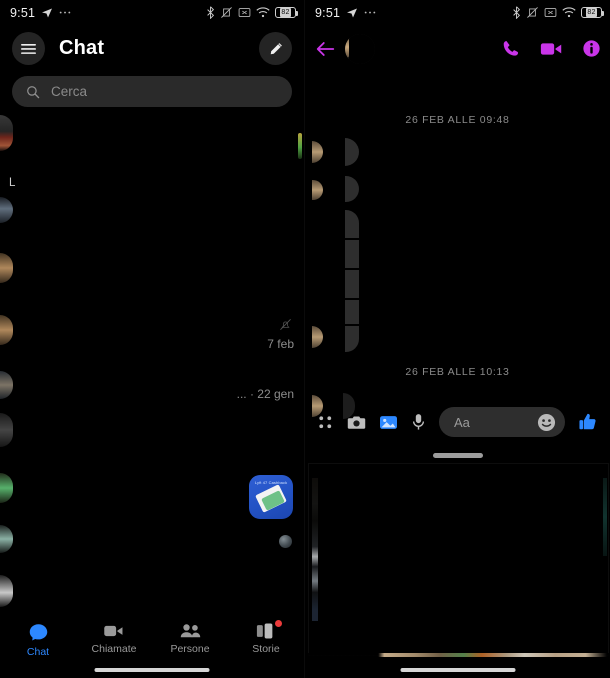 This screenshot has height=678, width=610. What do you see at coordinates (457, 655) in the screenshot?
I see `sheet-bottom-edge` at bounding box center [457, 655].